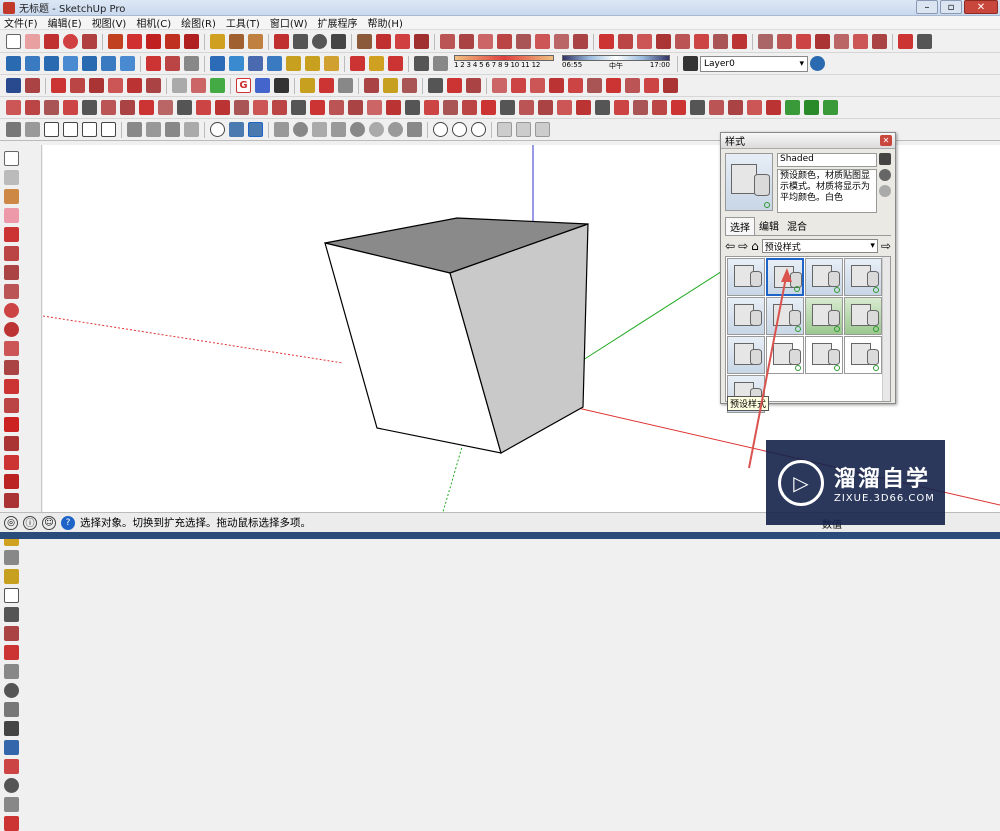  Describe the element at coordinates (11, 576) in the screenshot. I see `protractor-icon` at that location.